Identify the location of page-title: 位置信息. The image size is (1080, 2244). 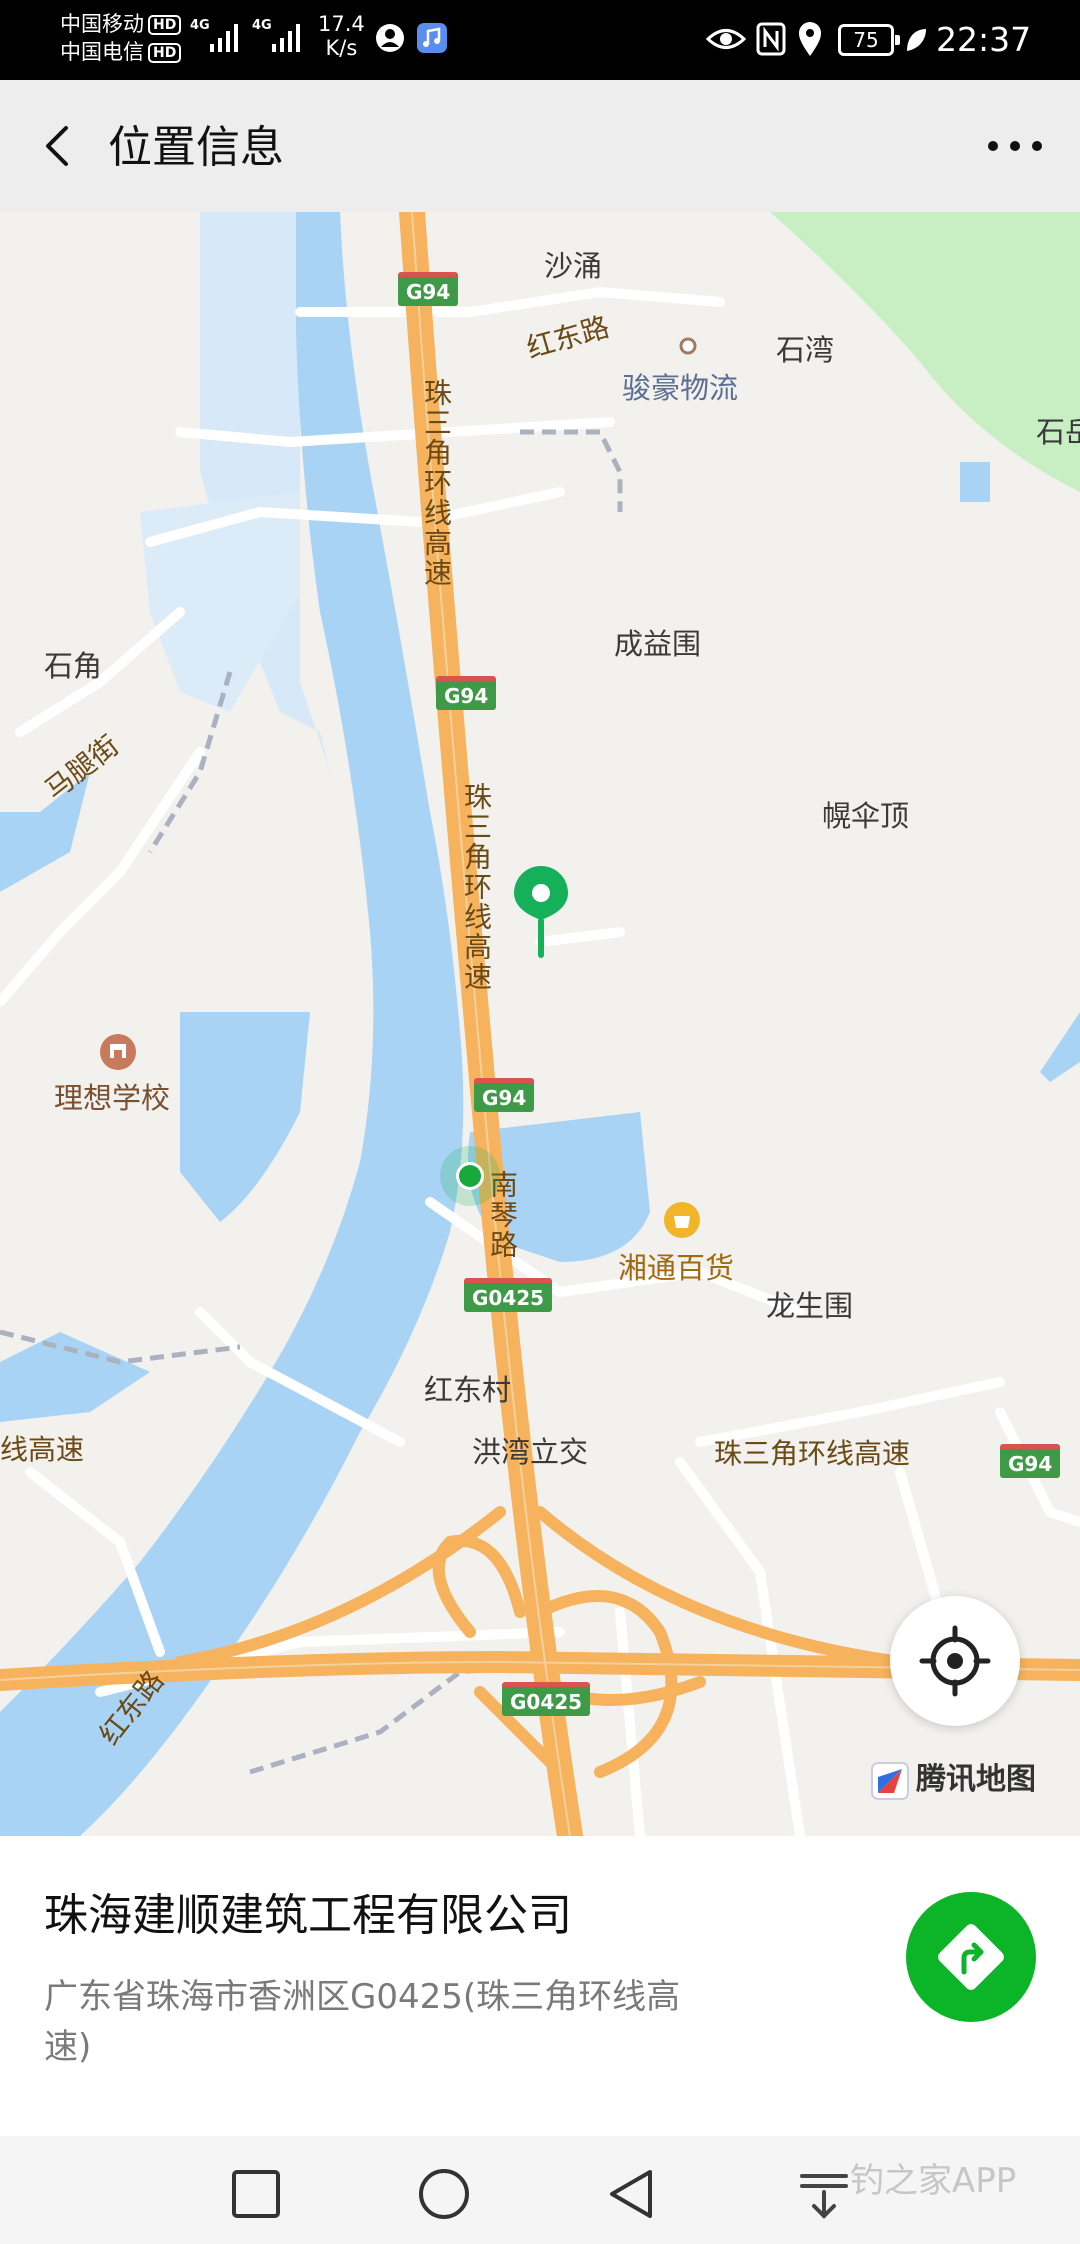
(196, 147).